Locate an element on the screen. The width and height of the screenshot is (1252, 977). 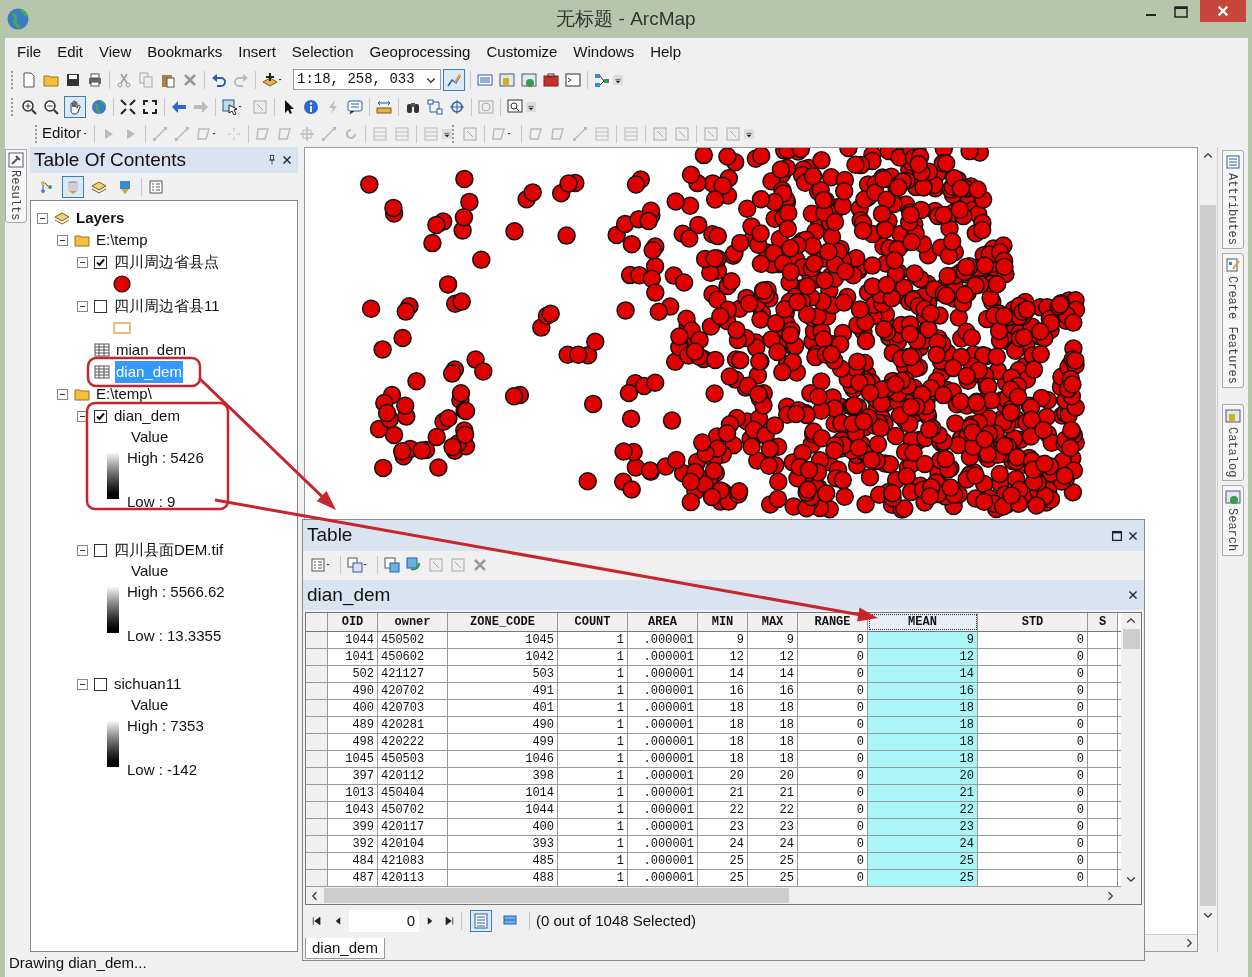
last-record-icon is located at coordinates (449, 921).